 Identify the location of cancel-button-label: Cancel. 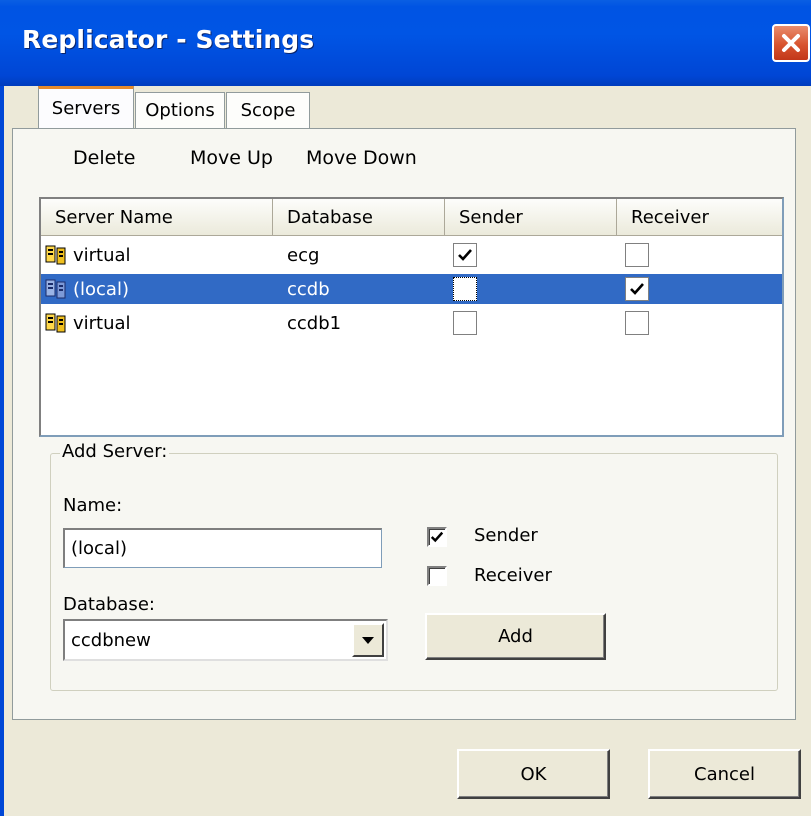
(724, 774).